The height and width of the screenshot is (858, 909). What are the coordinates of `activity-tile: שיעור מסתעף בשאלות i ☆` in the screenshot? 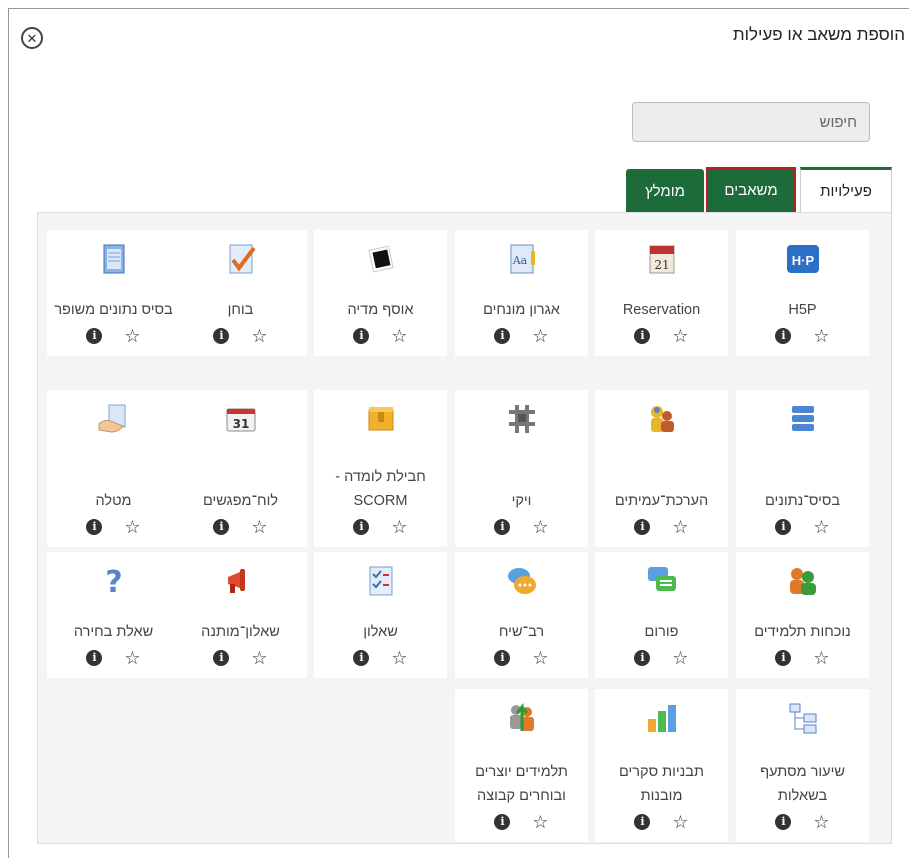 It's located at (802, 765).